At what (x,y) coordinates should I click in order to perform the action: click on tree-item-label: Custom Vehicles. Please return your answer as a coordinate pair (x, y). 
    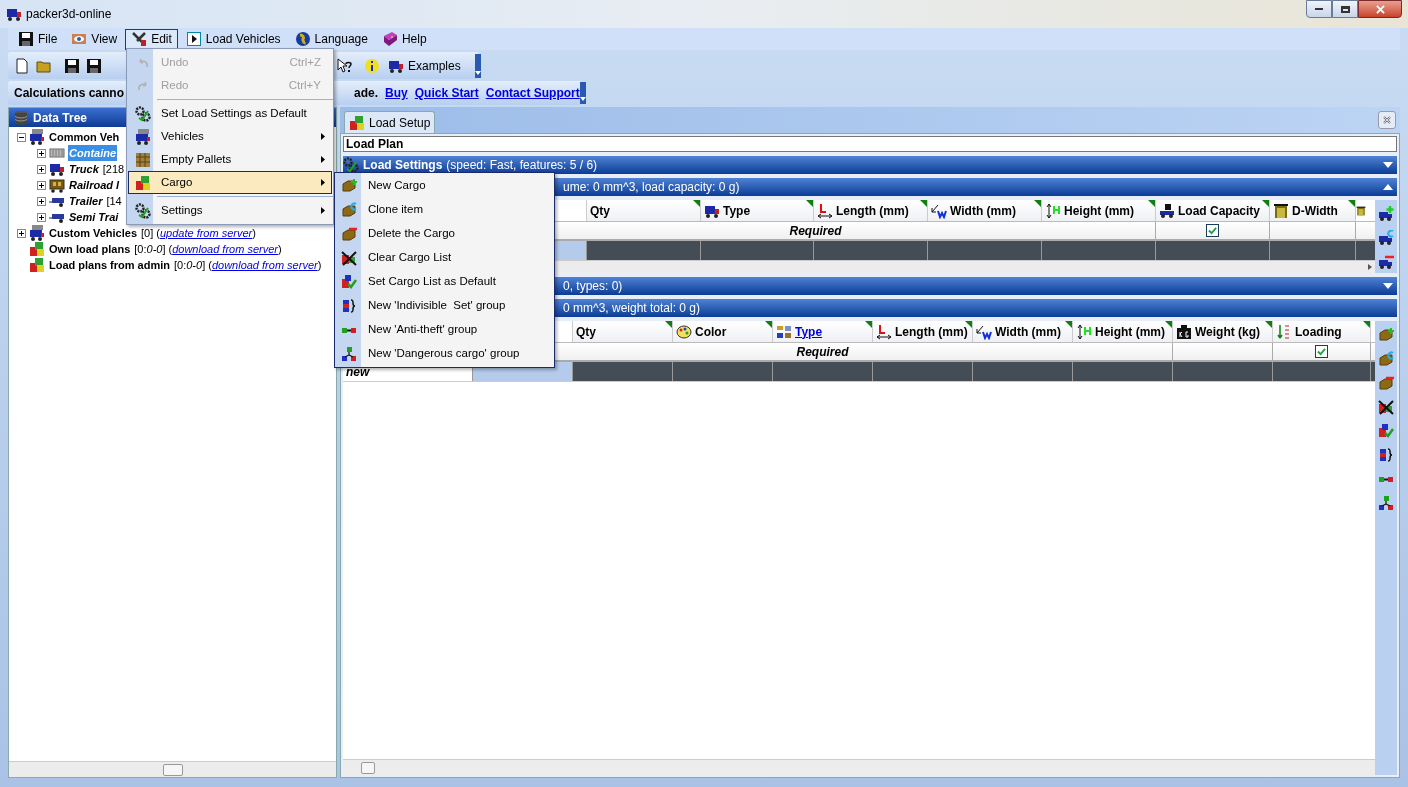
    Looking at the image, I should click on (93, 233).